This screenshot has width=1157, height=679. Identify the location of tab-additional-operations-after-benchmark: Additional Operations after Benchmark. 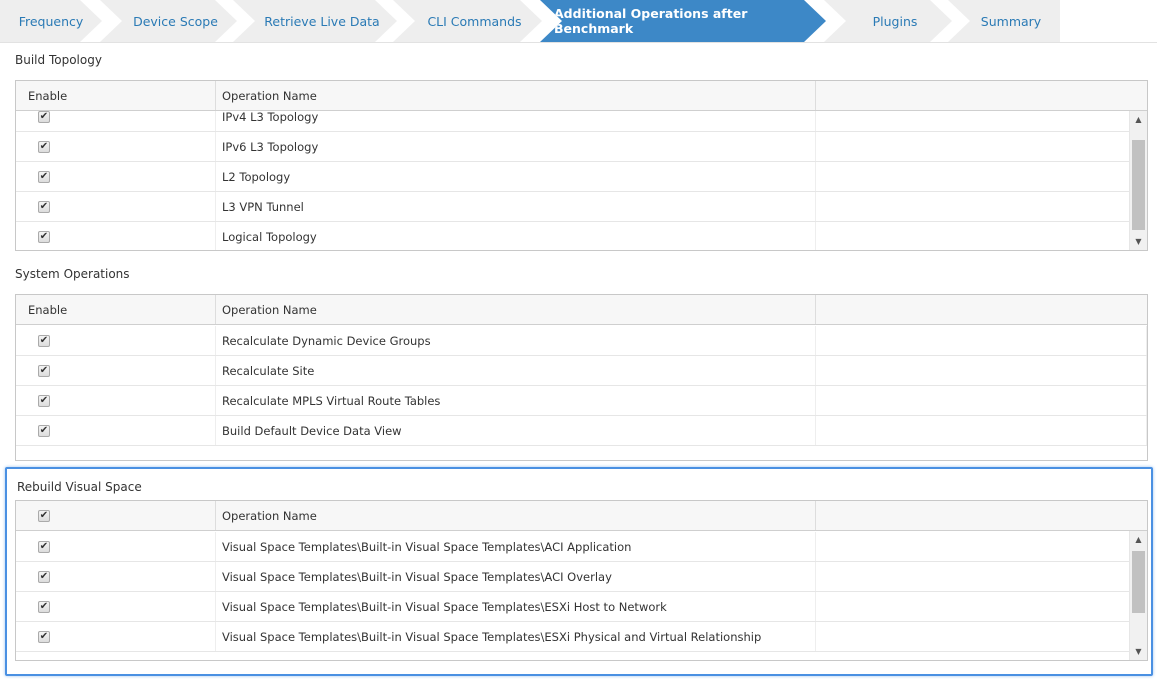
(683, 21).